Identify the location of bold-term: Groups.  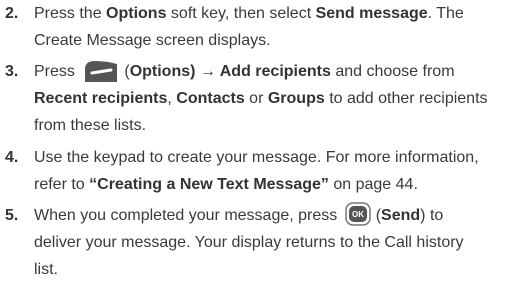
(296, 98).